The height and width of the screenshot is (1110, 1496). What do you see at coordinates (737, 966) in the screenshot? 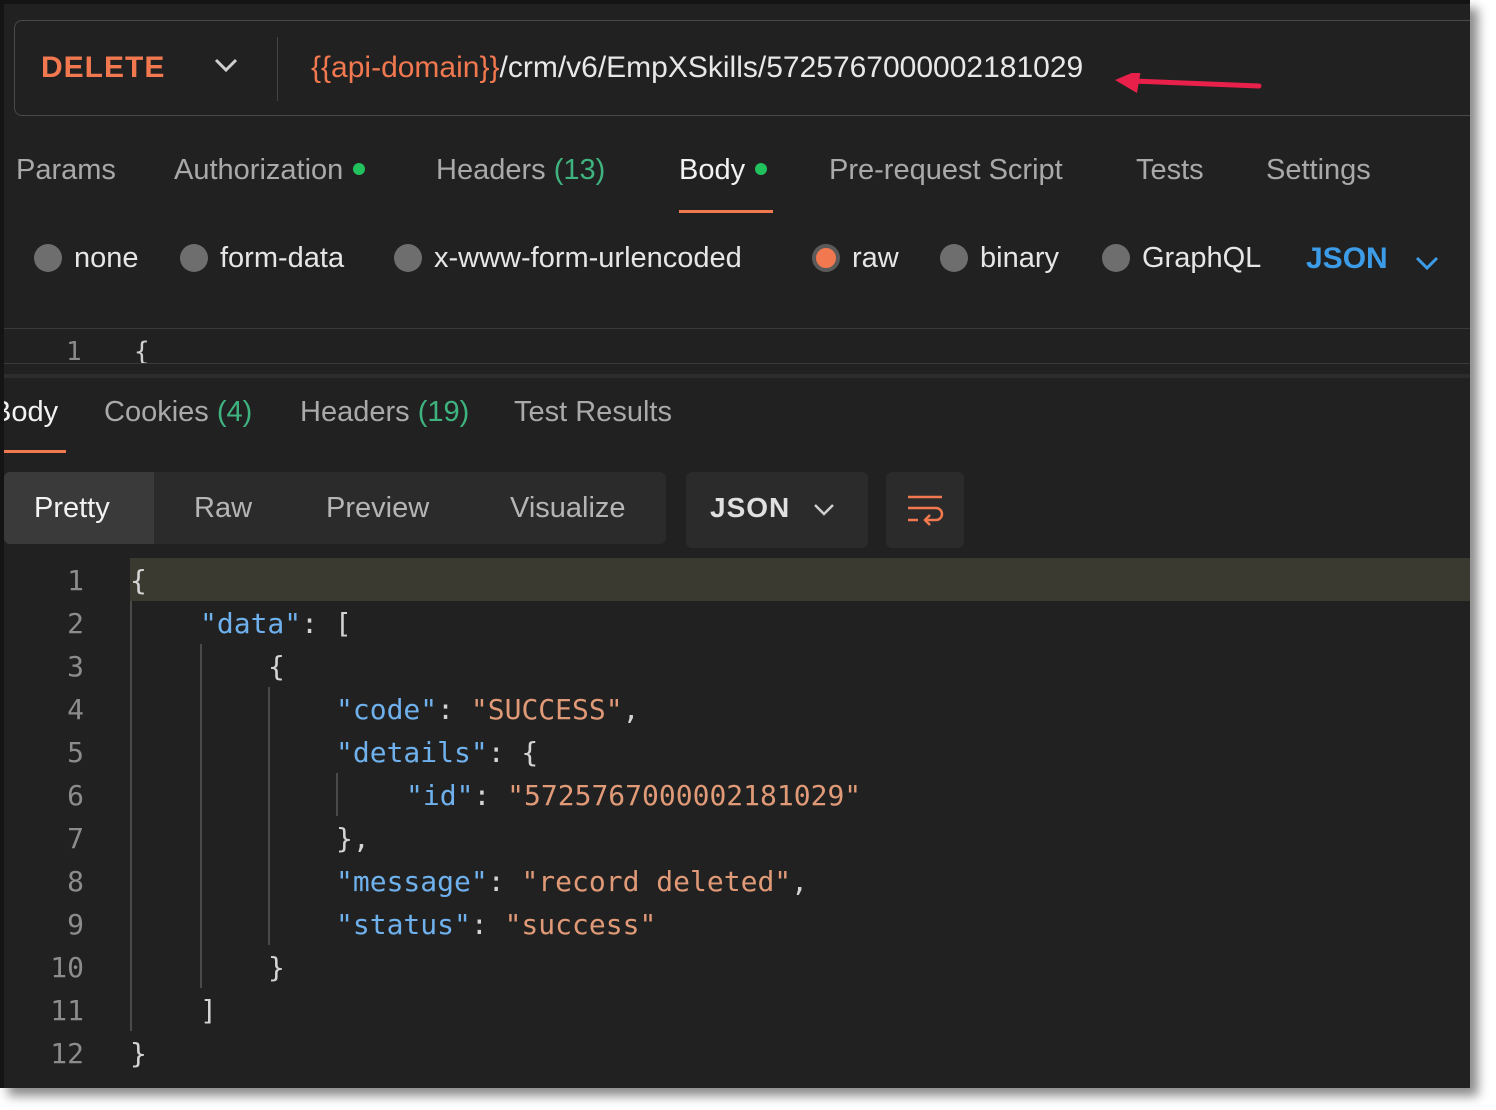
I see `code-line: 10}` at bounding box center [737, 966].